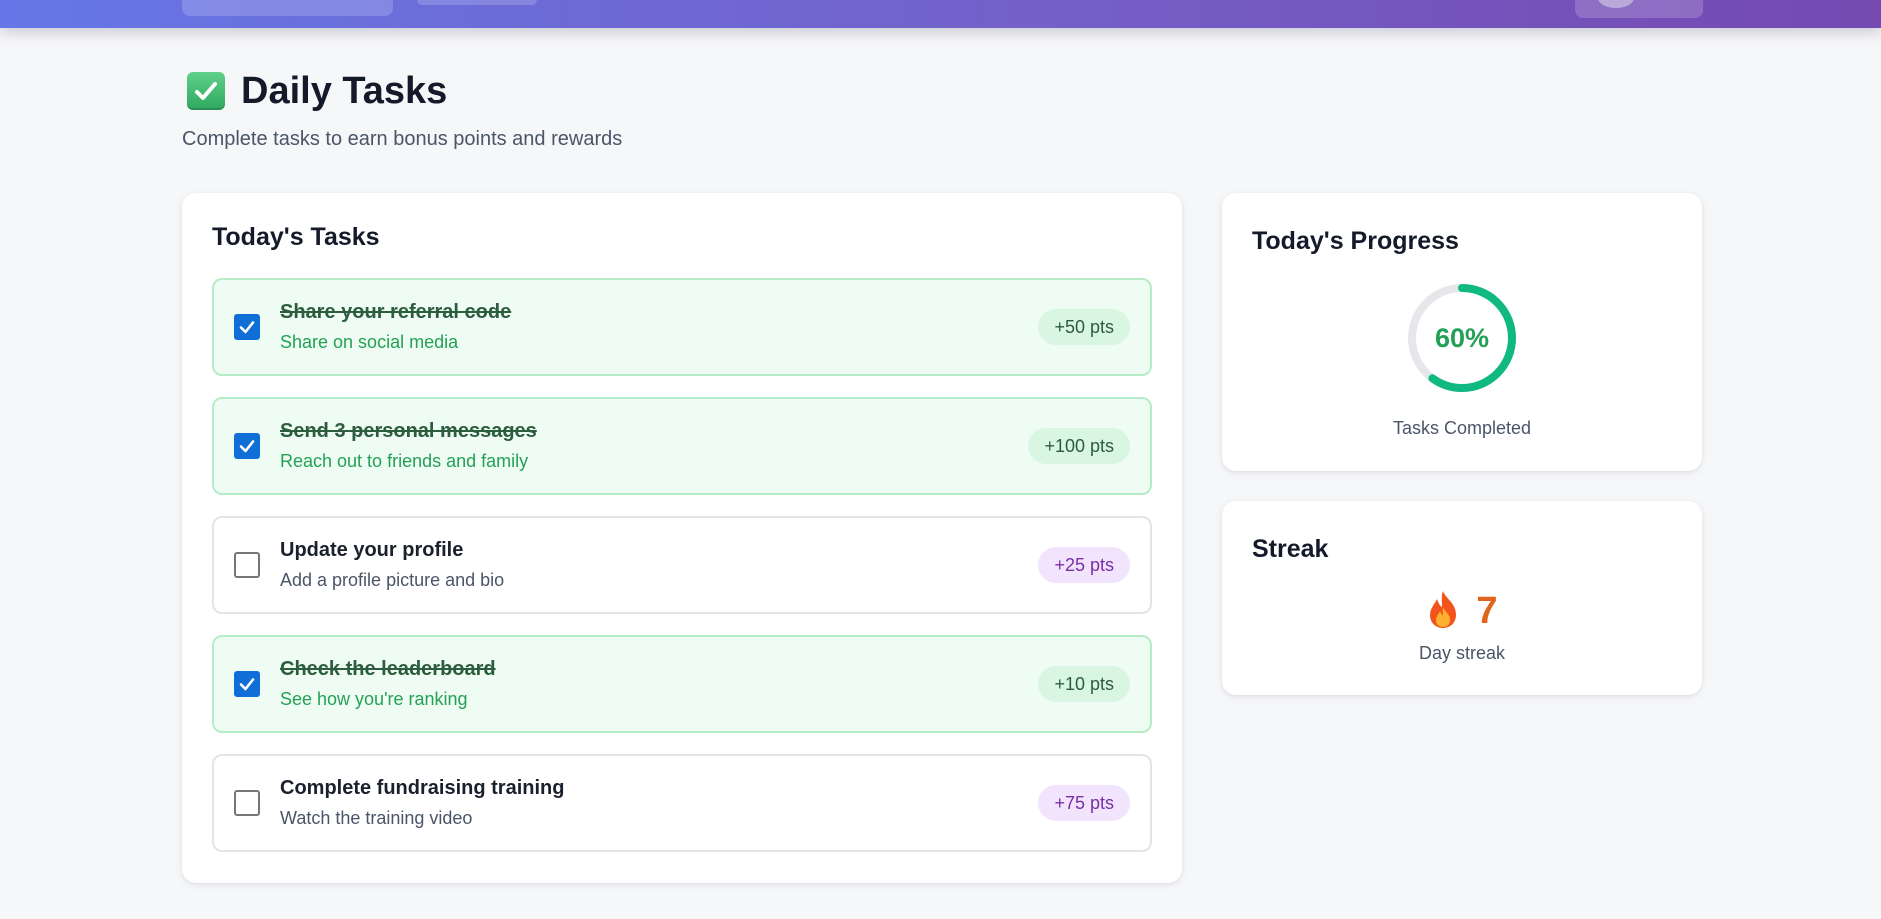 This screenshot has width=1881, height=919. What do you see at coordinates (1443, 611) in the screenshot?
I see `fire-icon` at bounding box center [1443, 611].